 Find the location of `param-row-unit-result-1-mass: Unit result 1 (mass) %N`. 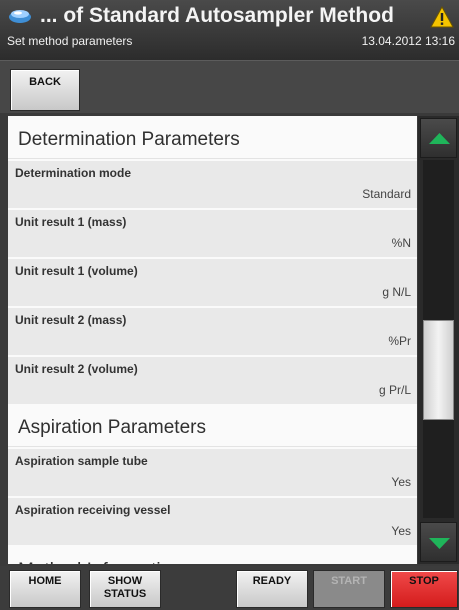

param-row-unit-result-1-mass: Unit result 1 (mass) %N is located at coordinates (212, 232).